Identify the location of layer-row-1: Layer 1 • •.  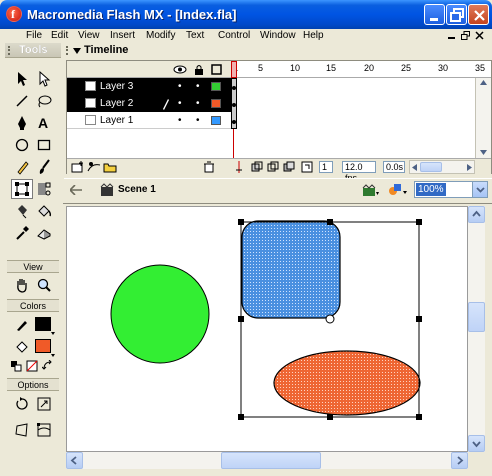
(149, 120).